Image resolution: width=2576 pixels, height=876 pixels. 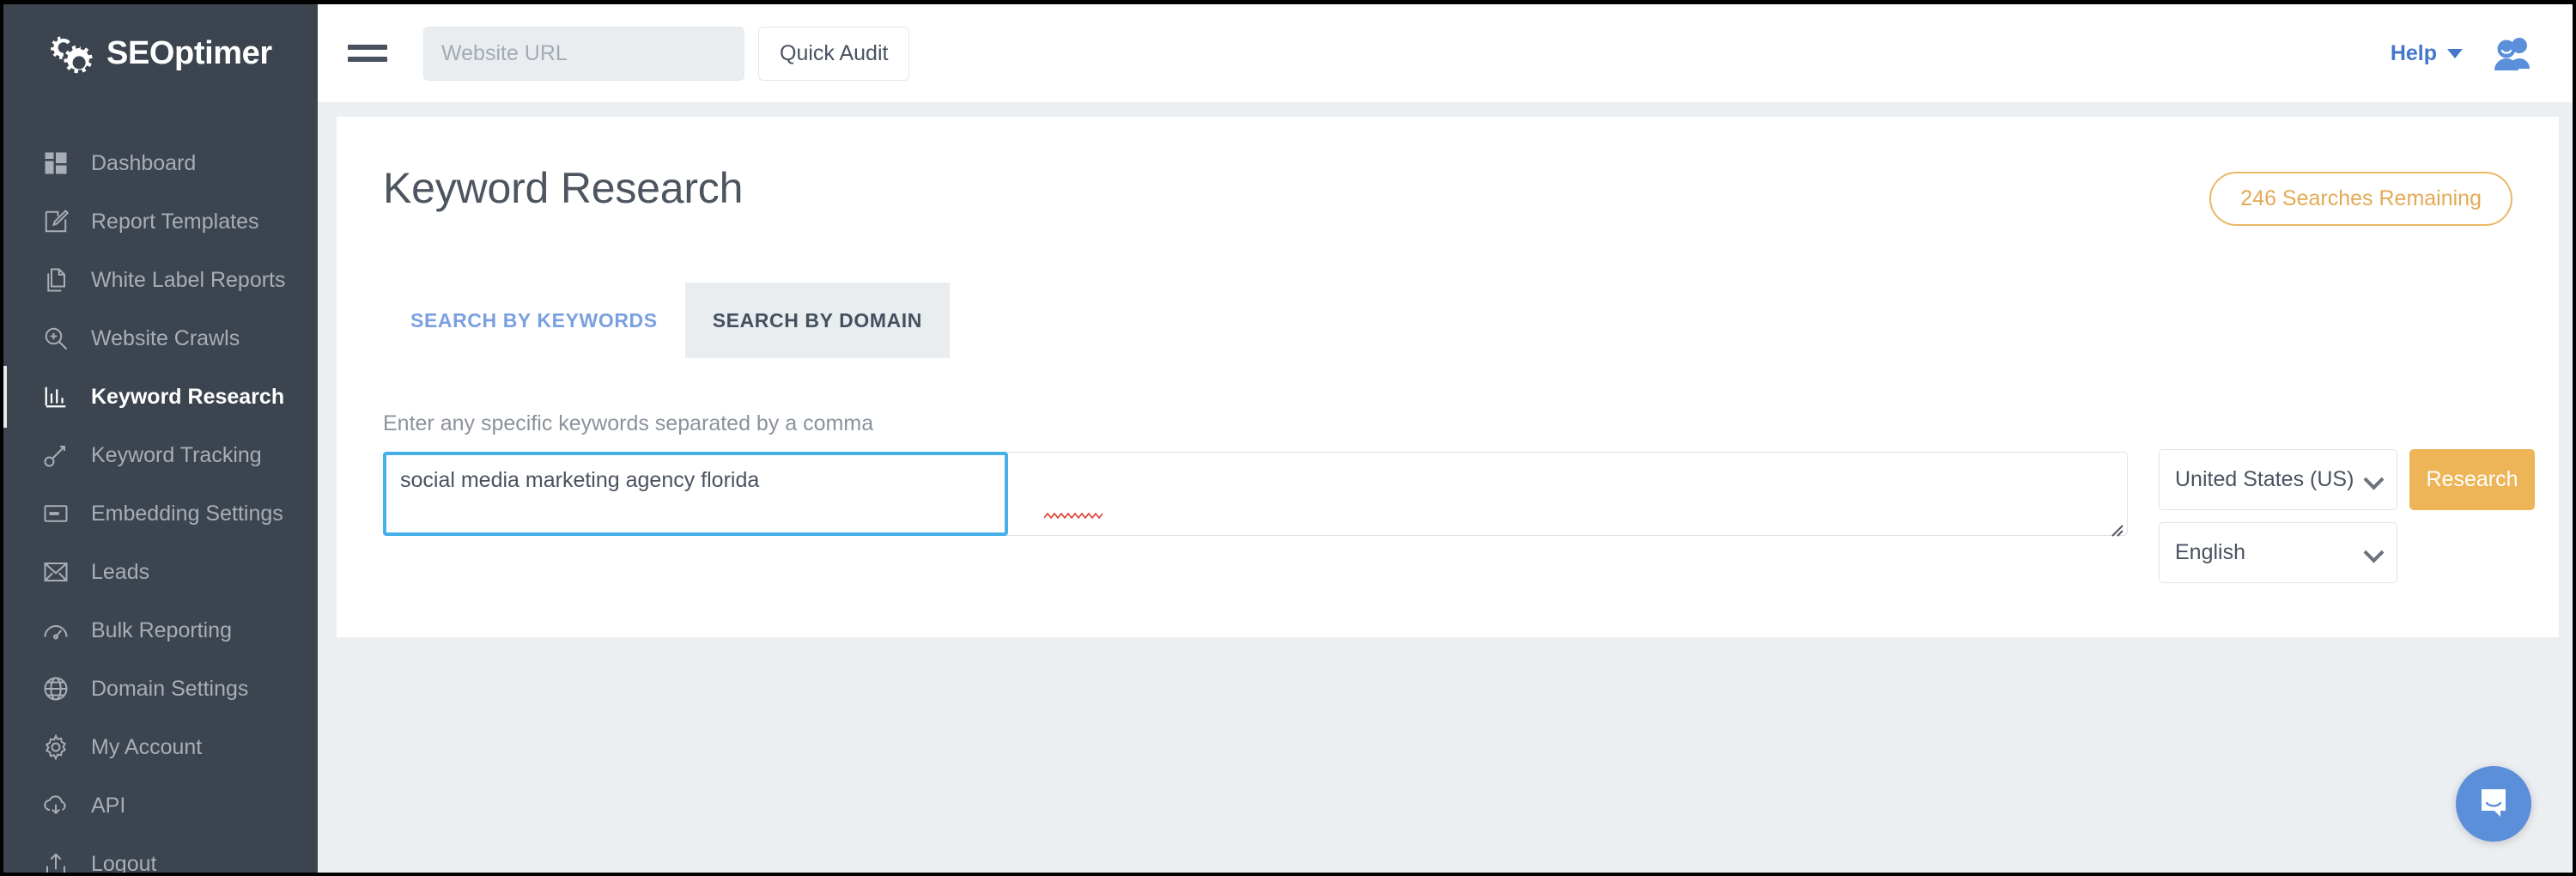 I want to click on country-select-value: United States (US), so click(x=2265, y=479).